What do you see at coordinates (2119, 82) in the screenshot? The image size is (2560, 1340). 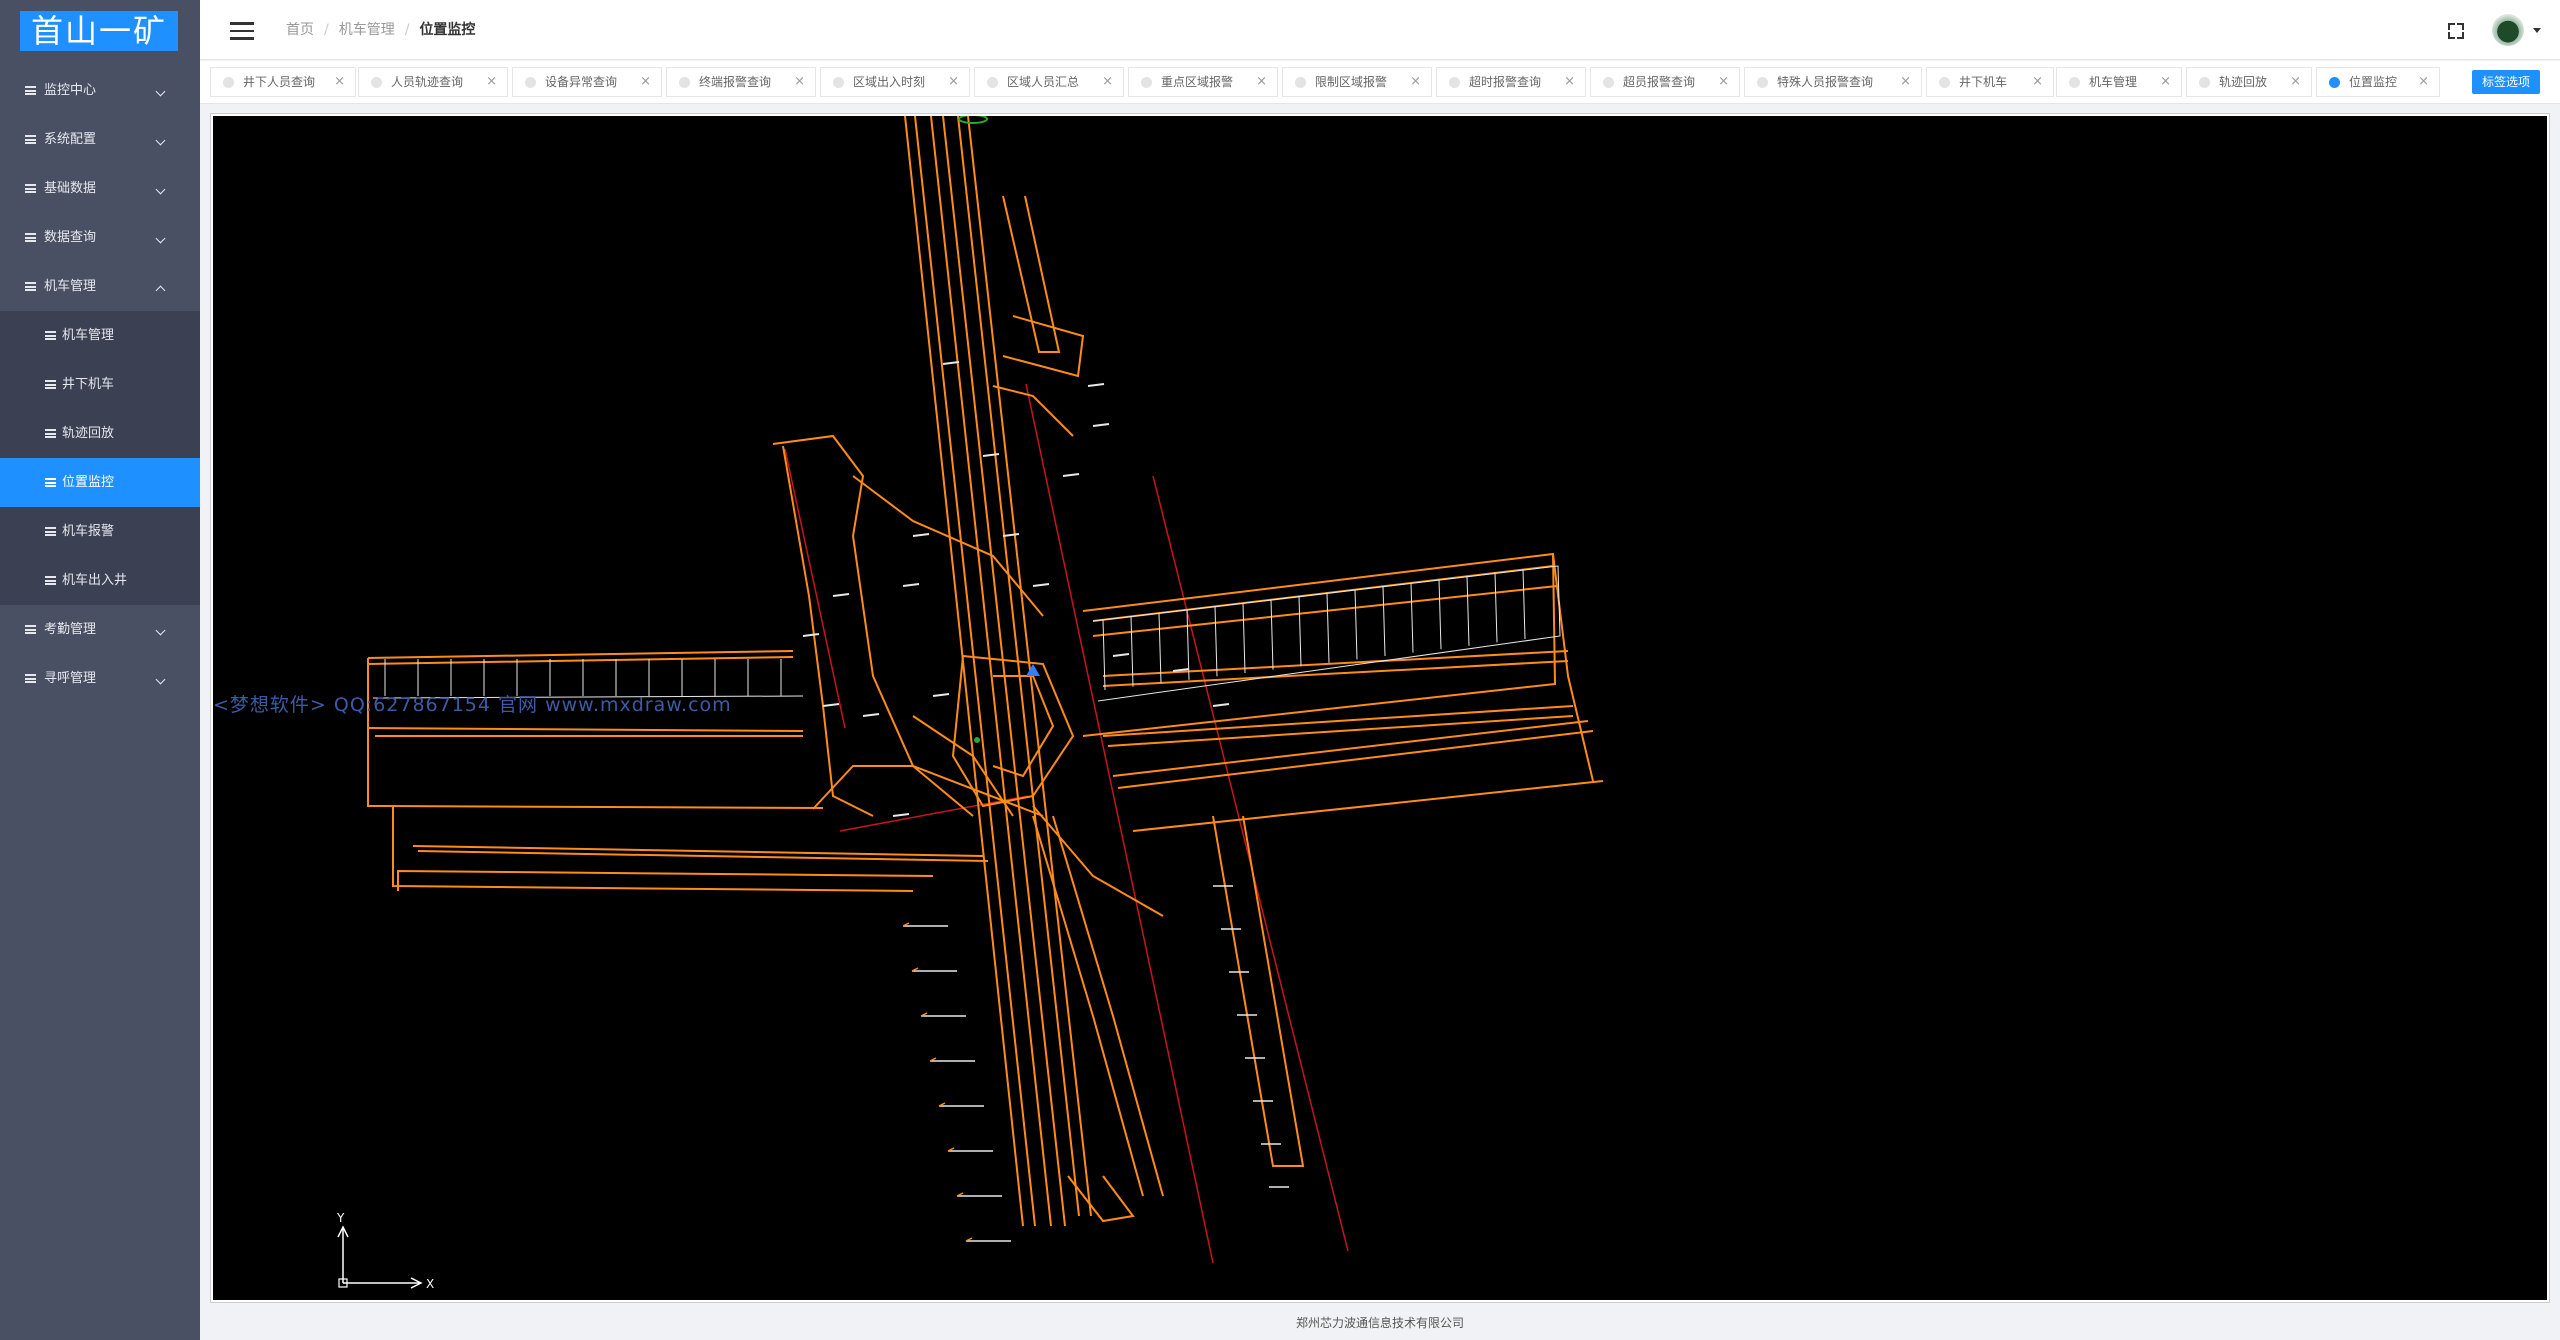 I see `tab-12: 机车管理 ×` at bounding box center [2119, 82].